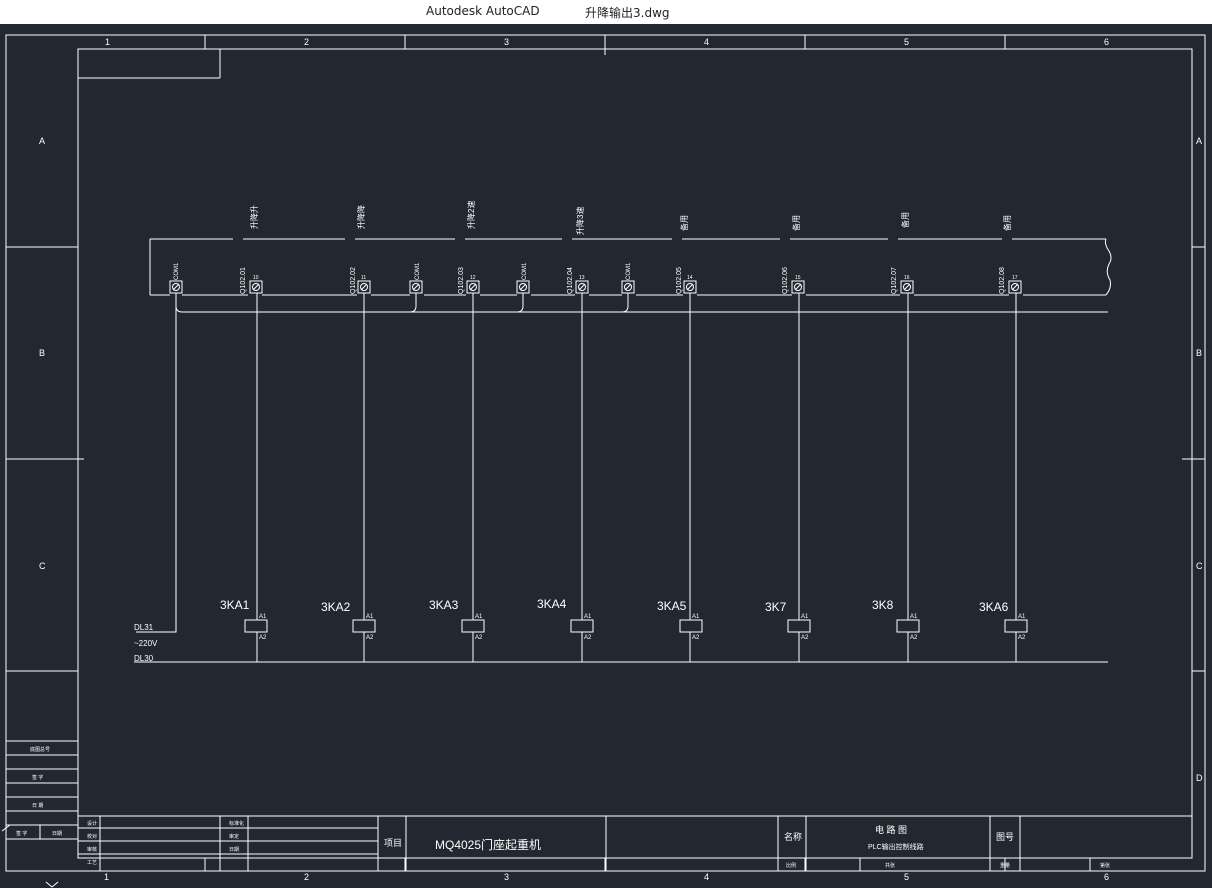  What do you see at coordinates (363, 278) in the screenshot?
I see `terminal-number: 11` at bounding box center [363, 278].